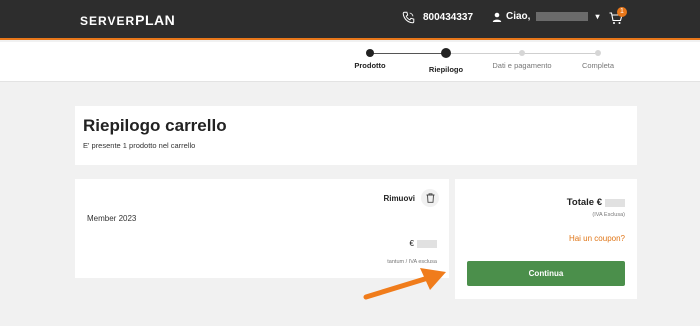  Describe the element at coordinates (369, 65) in the screenshot. I see `step-label-prodotto: Prodotto` at that location.